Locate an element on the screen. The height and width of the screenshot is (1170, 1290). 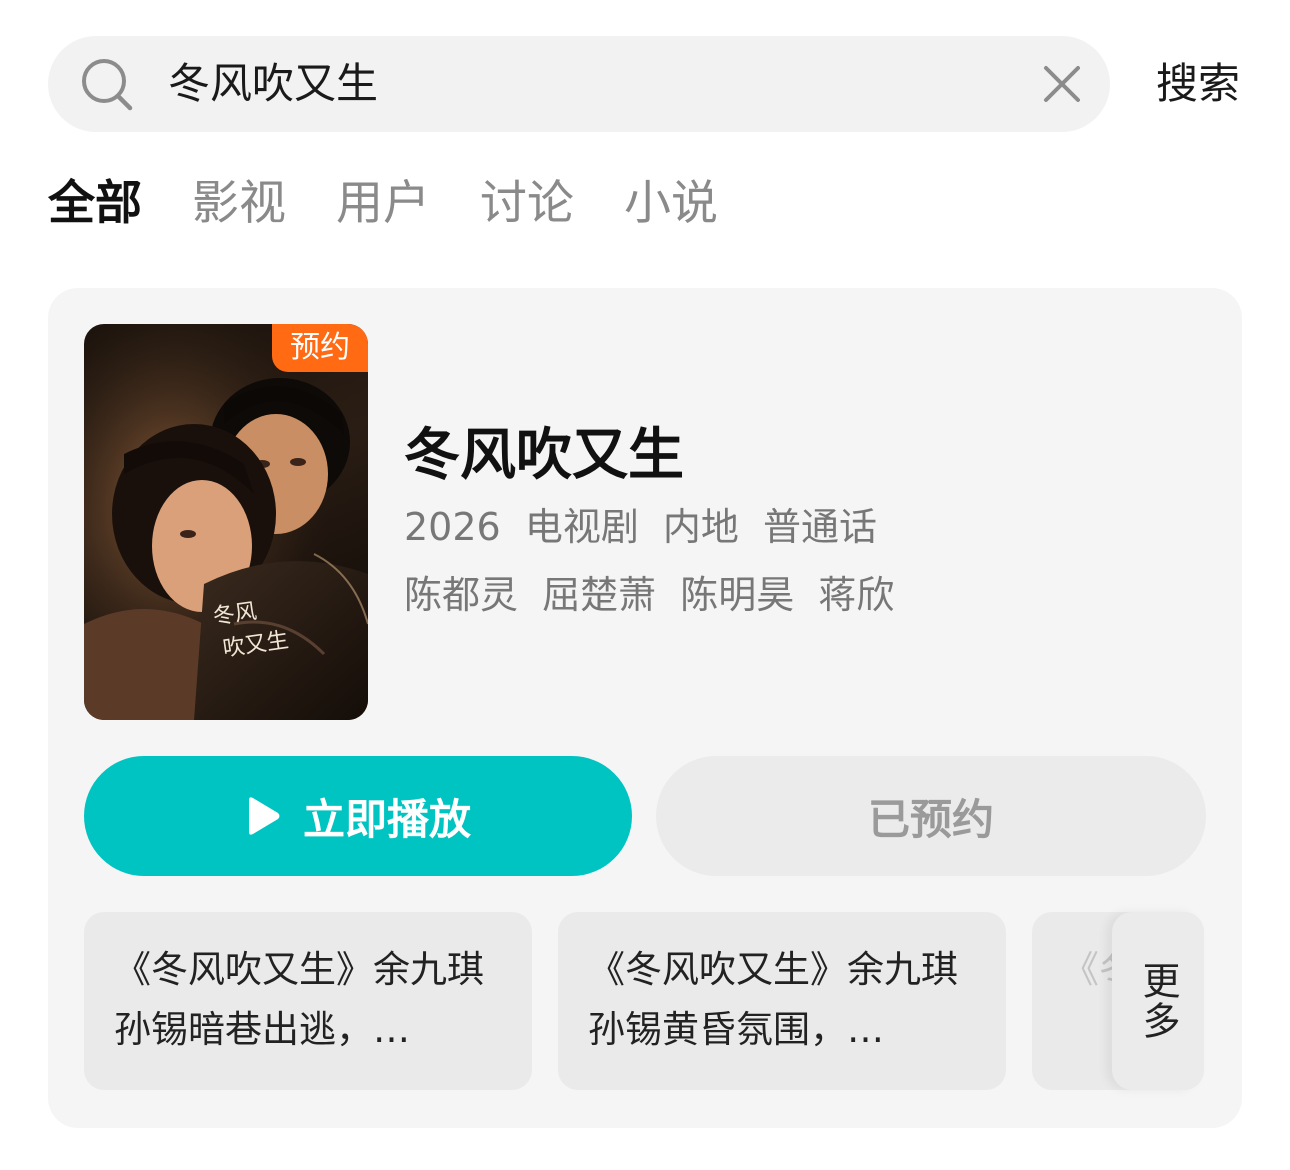
result-meta: 2026 电视剧 内地 普通话 is located at coordinates (646, 527).